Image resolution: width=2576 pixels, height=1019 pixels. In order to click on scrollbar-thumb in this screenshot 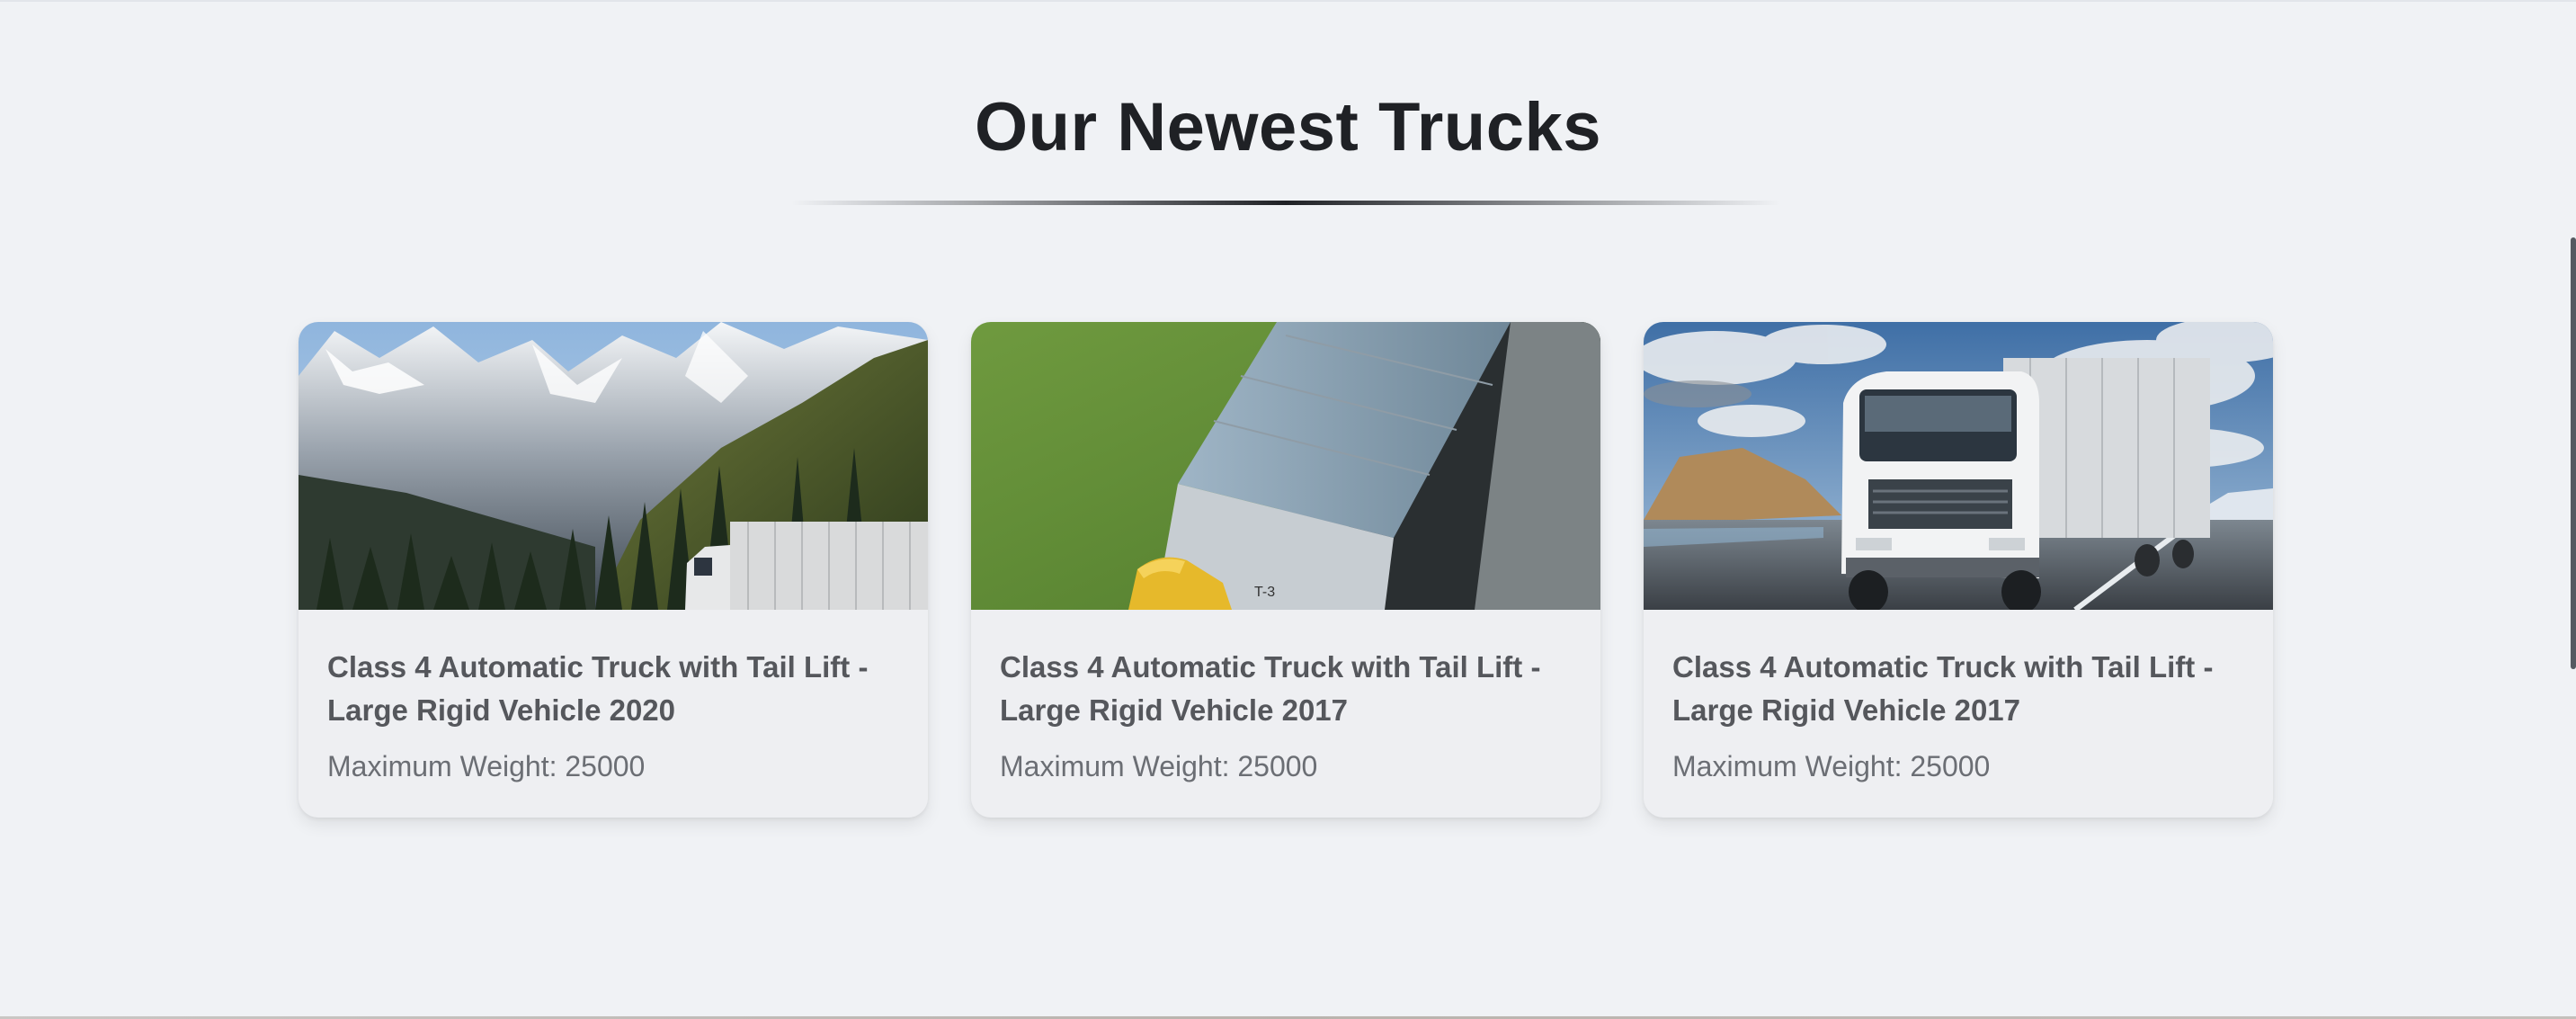, I will do `click(2574, 453)`.